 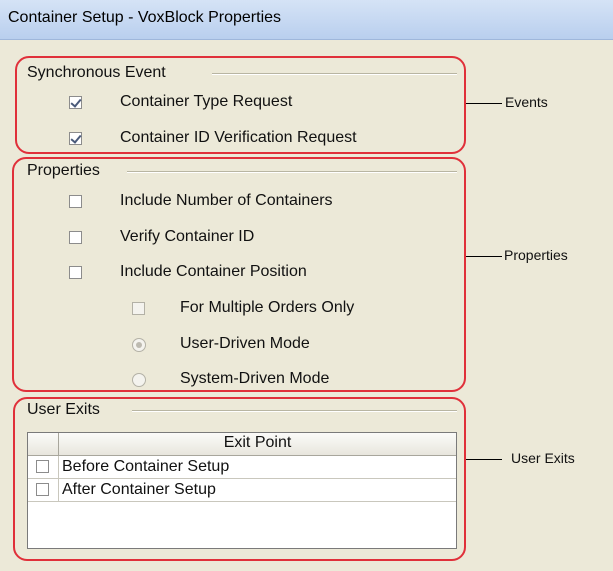 I want to click on user-exits-callout-leader, so click(x=484, y=459).